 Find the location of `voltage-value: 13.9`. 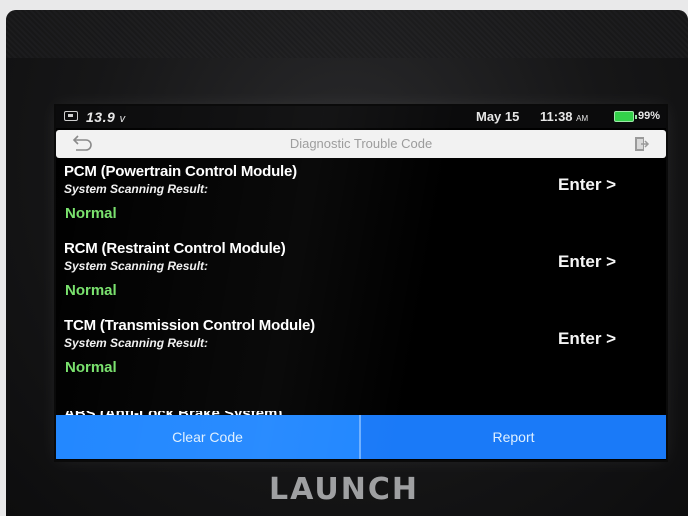

voltage-value: 13.9 is located at coordinates (101, 117).